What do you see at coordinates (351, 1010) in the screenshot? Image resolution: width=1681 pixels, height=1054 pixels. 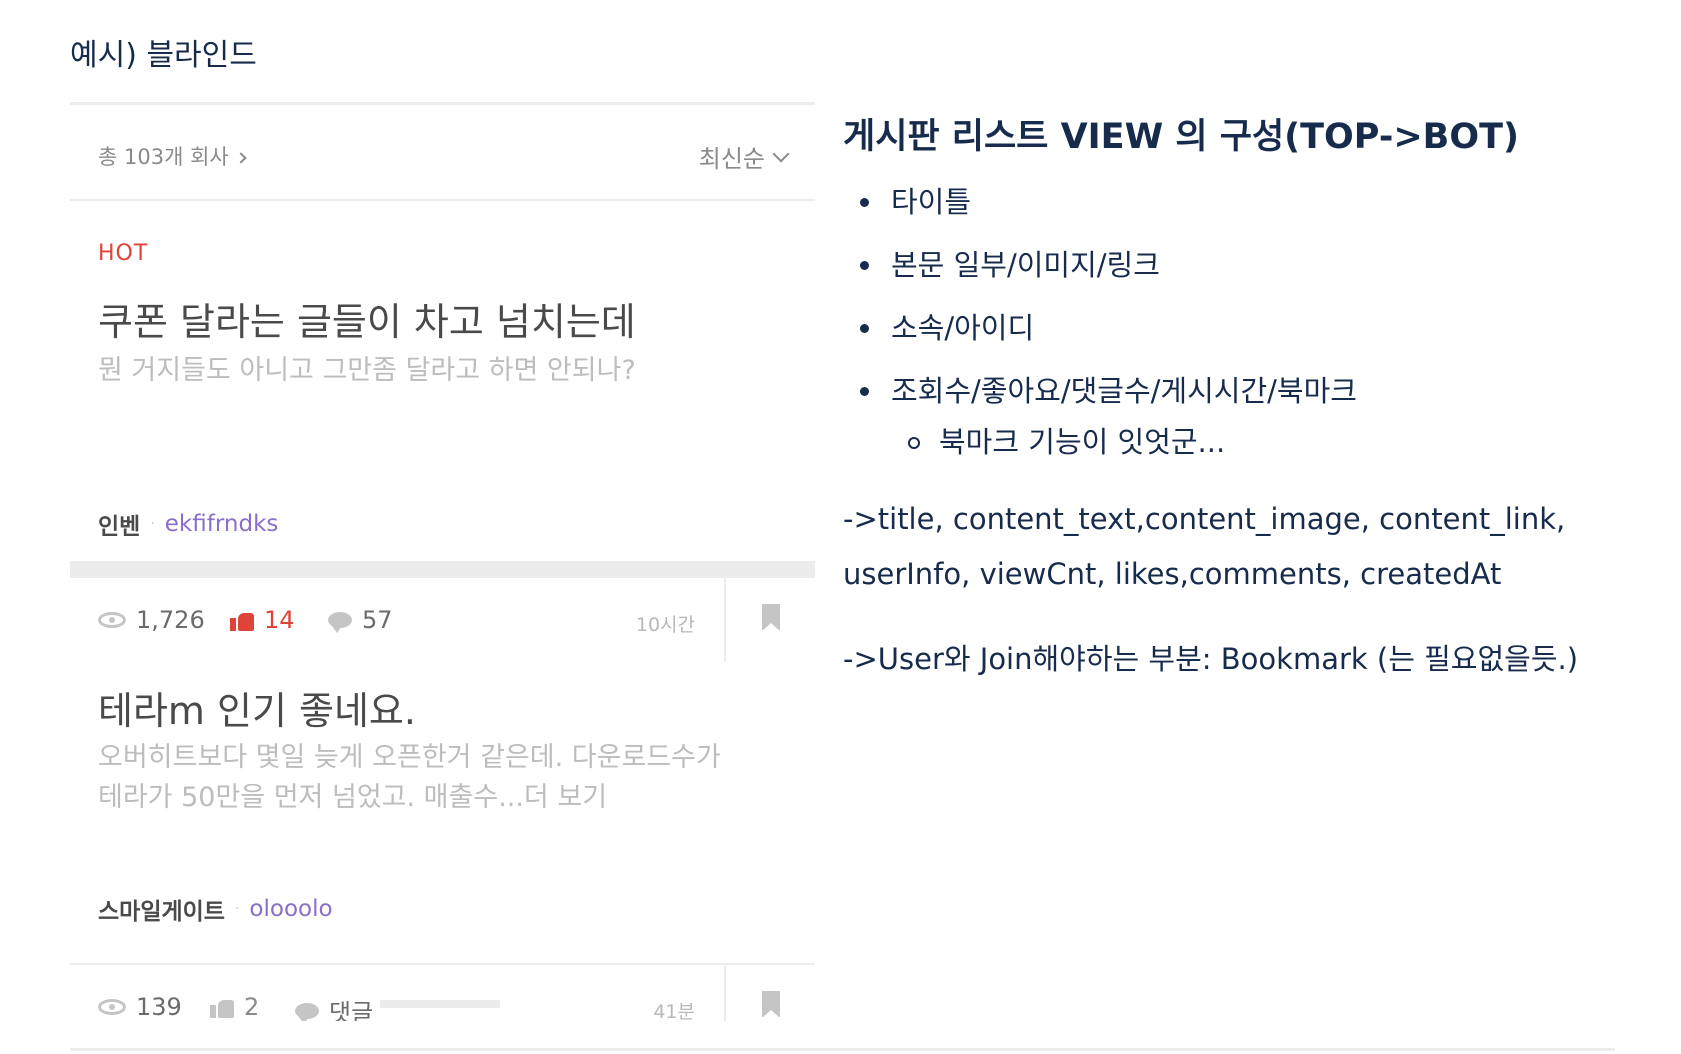 I see `comment-count-value: 댓글` at bounding box center [351, 1010].